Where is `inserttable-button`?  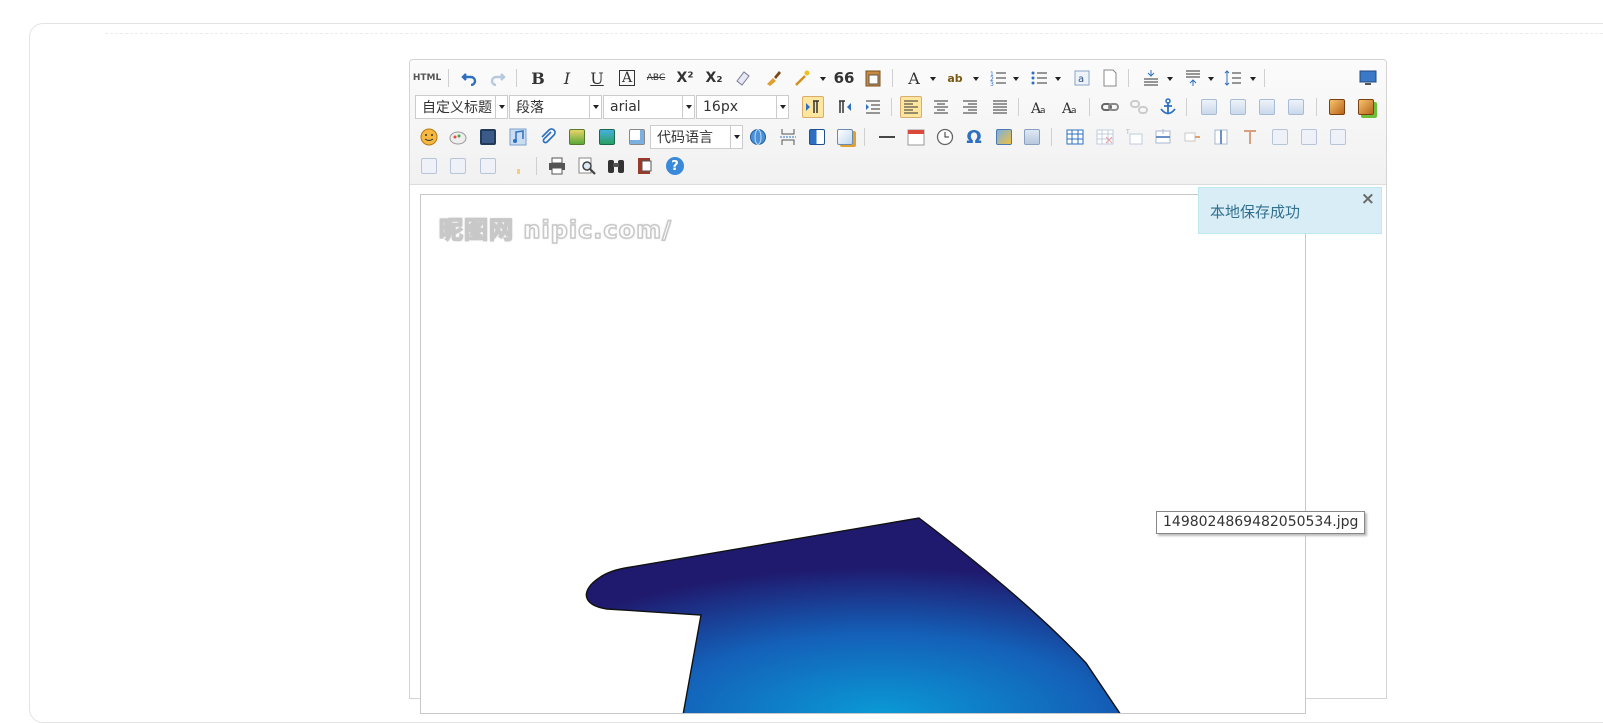
inserttable-button is located at coordinates (1075, 137).